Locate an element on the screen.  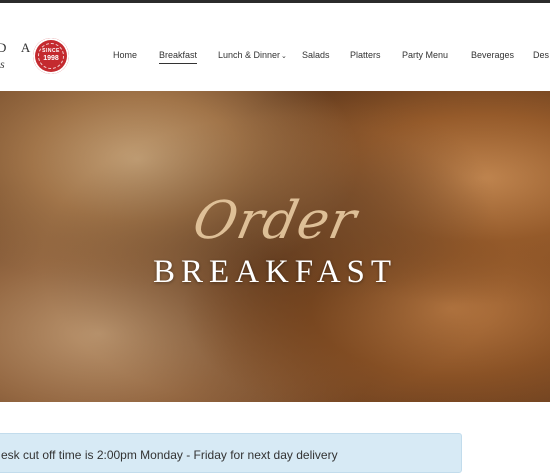
nav-item-lunch-dinner: Lunch & Dinner⌄ is located at coordinates (252, 55).